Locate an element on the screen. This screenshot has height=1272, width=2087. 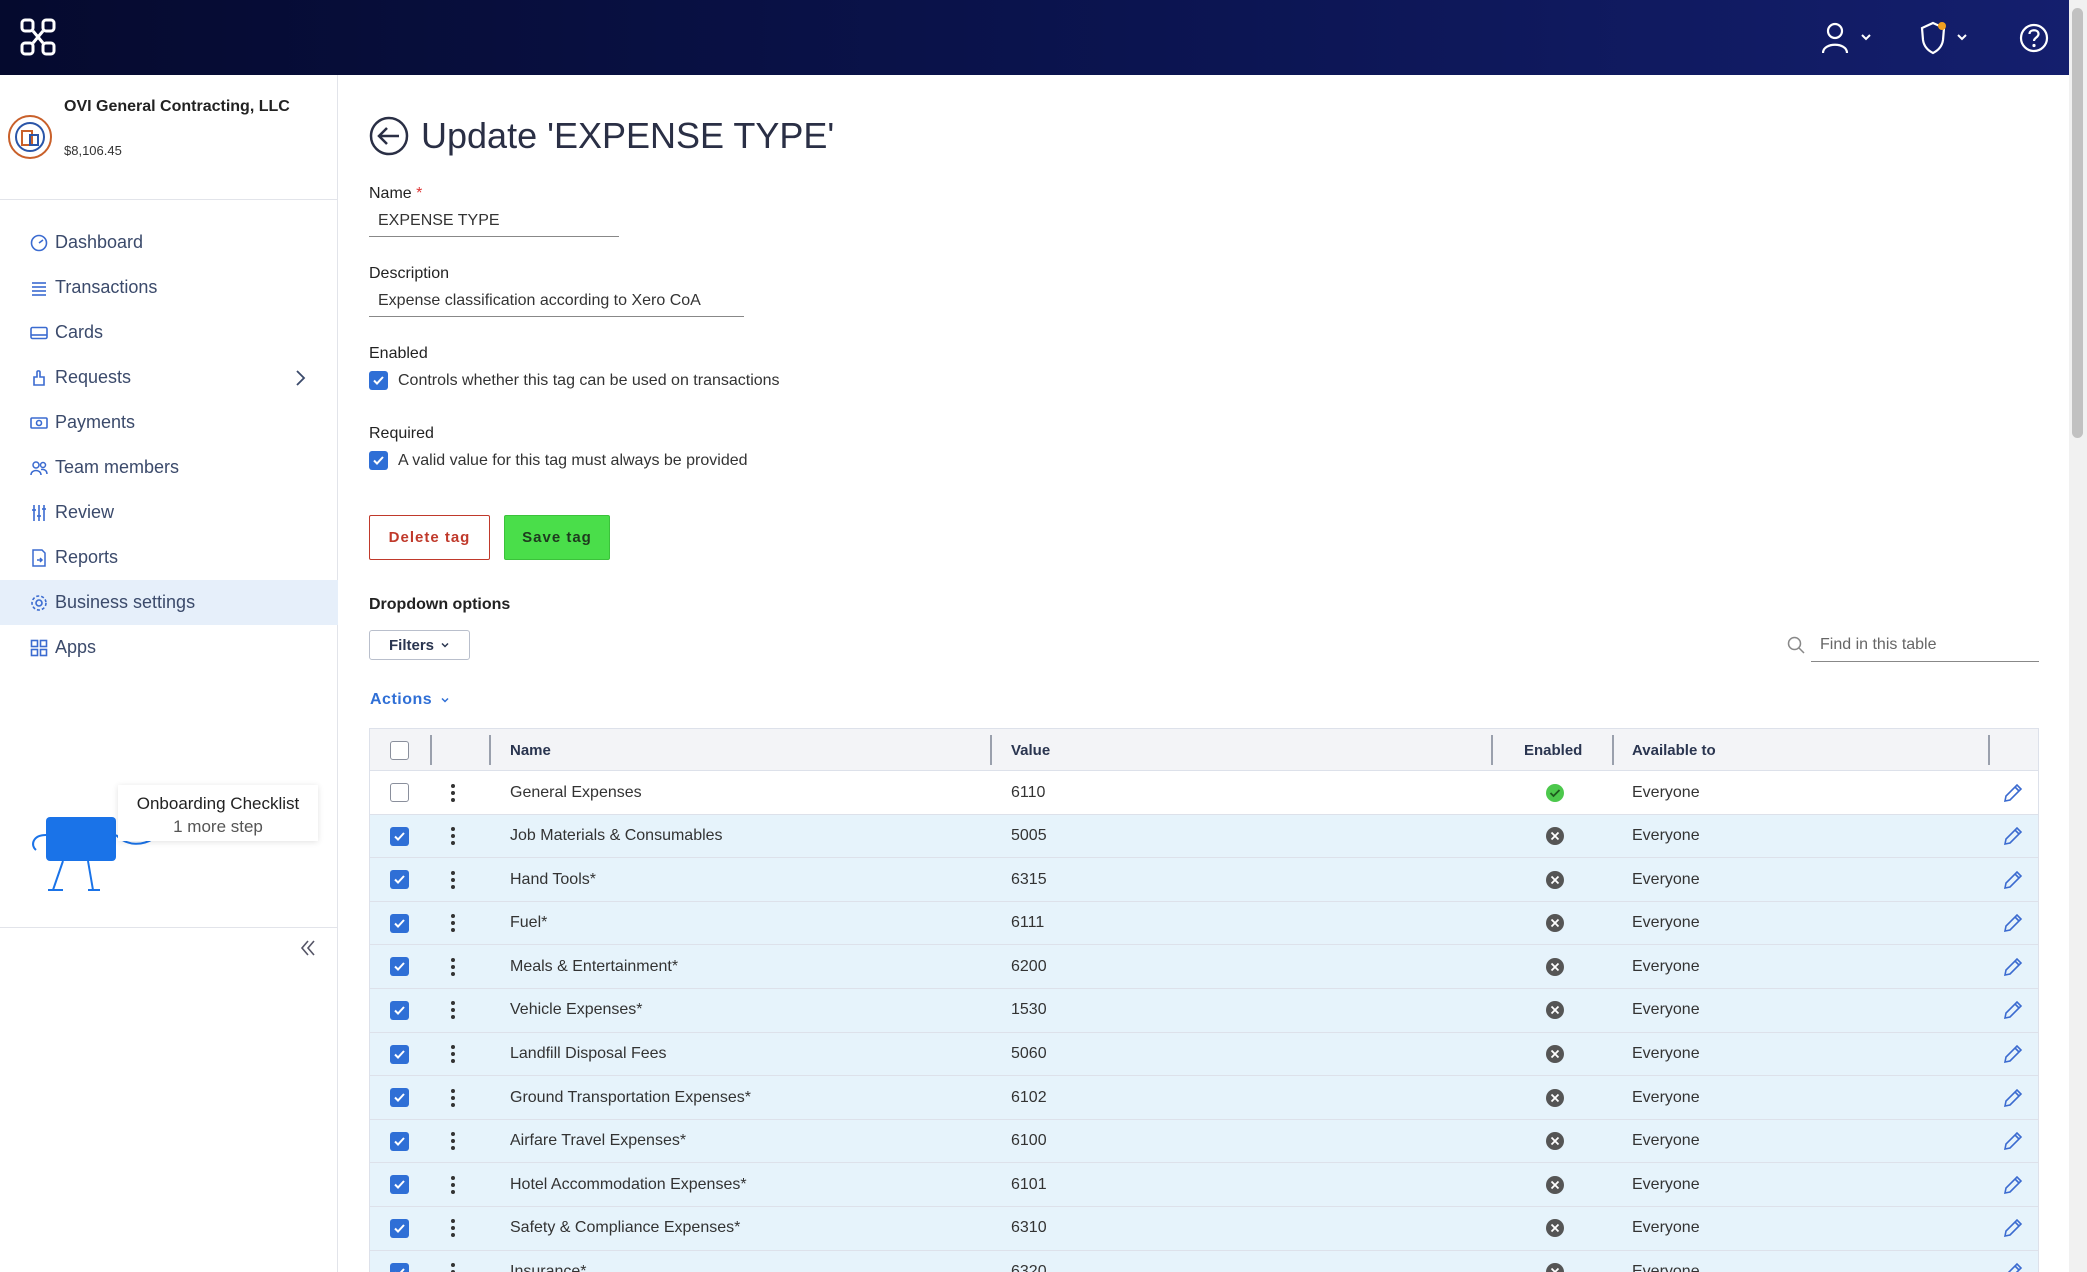
table-row: General Expenses 6110 Everyone is located at coordinates (1204, 793).